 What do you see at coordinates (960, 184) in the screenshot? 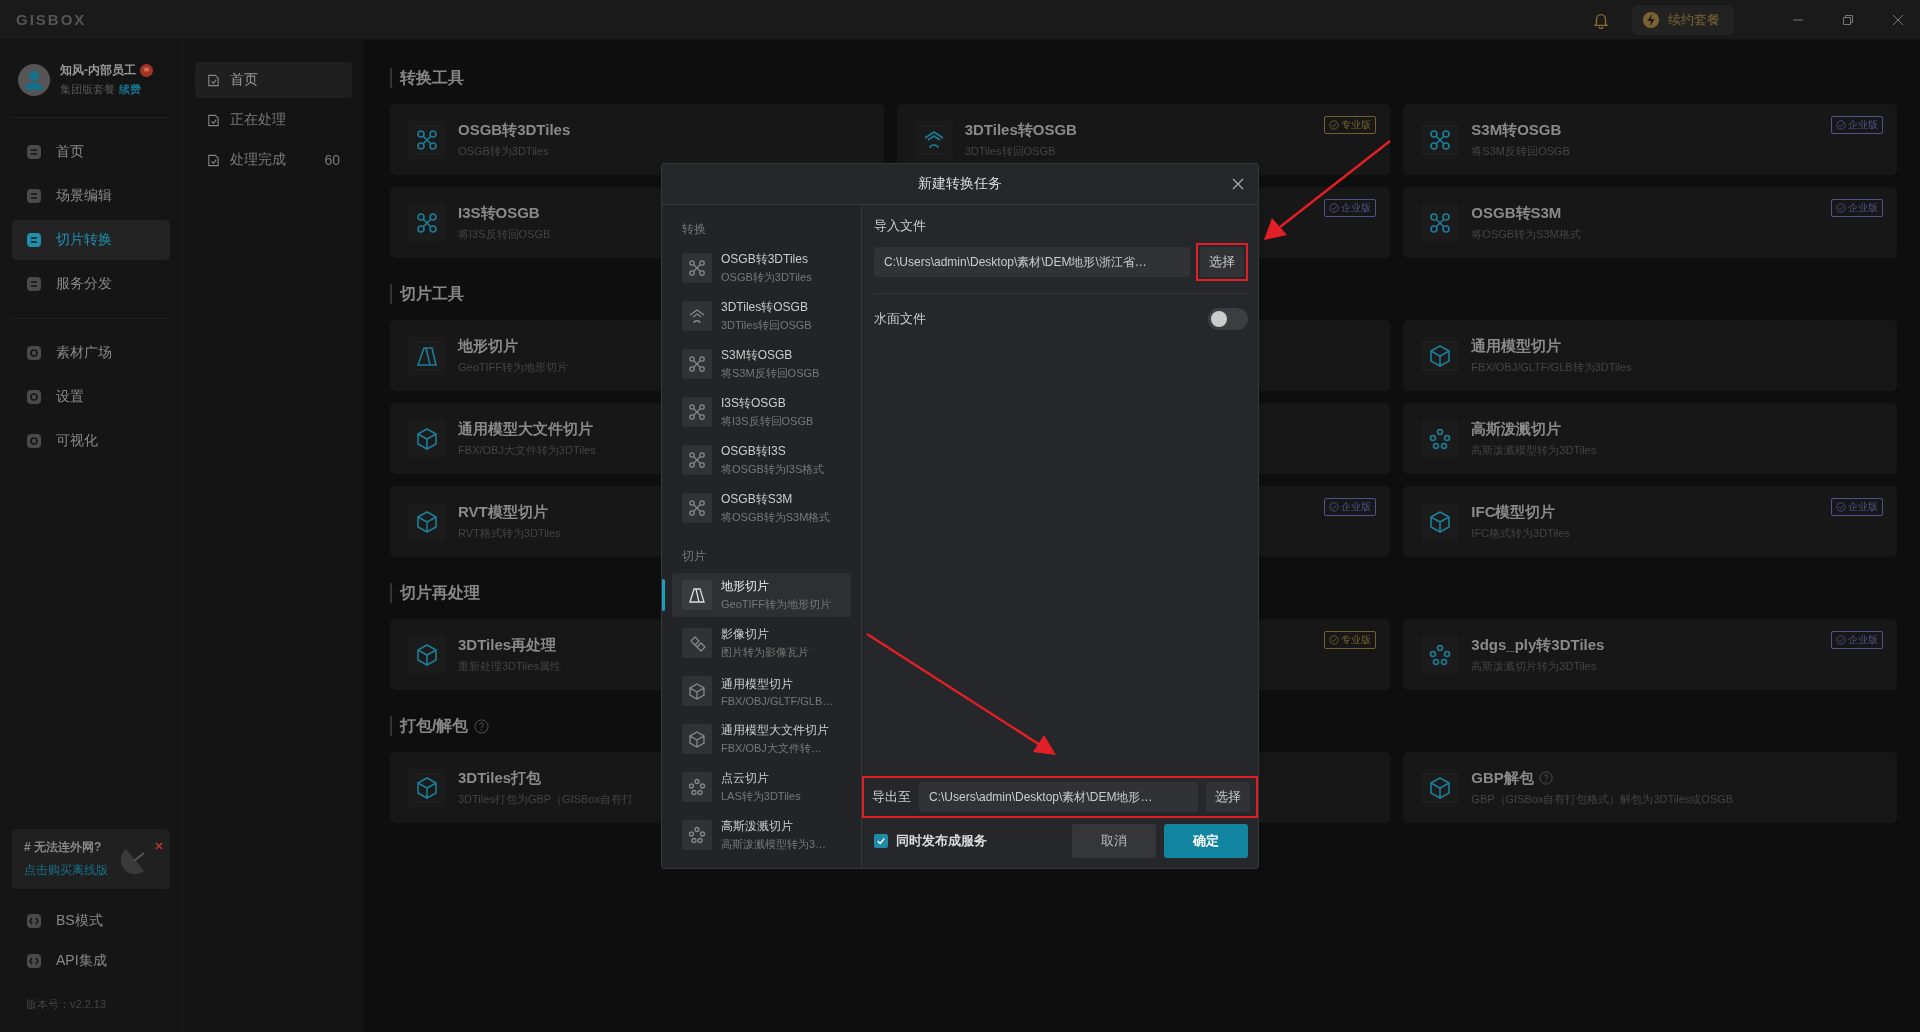
I see `dialog-title: 新建转换任务` at bounding box center [960, 184].